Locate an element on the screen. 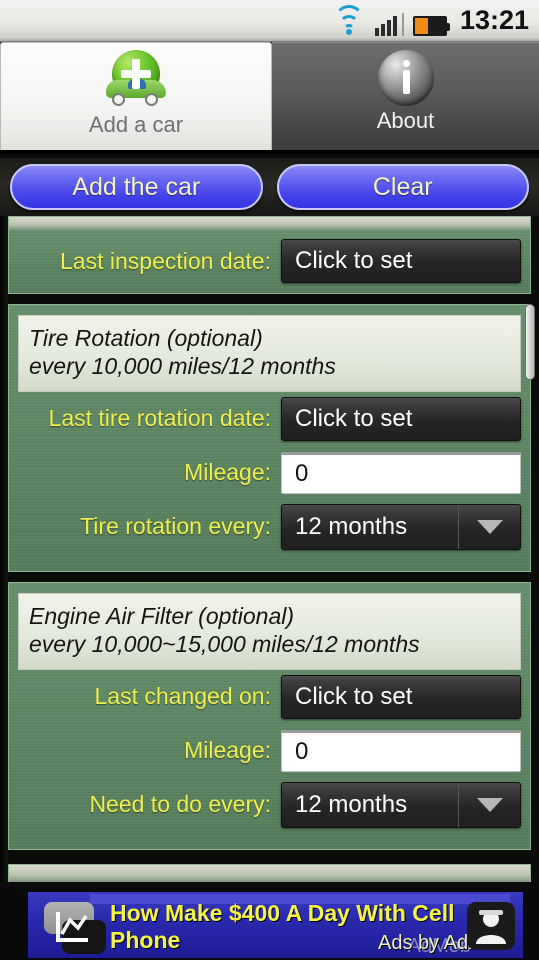 The image size is (539, 960). action-bar: Add the car Clear is located at coordinates (269, 187).